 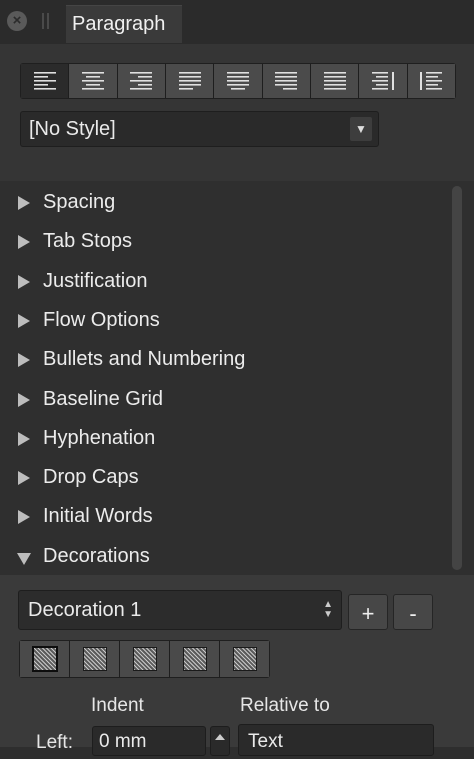 I want to click on align-right-icon, so click(x=141, y=81).